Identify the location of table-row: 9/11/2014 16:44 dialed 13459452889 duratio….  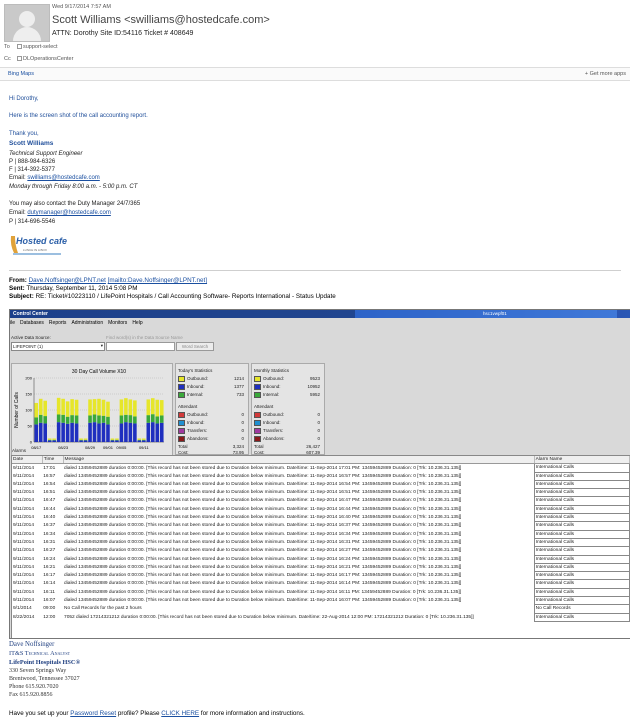
(321, 509).